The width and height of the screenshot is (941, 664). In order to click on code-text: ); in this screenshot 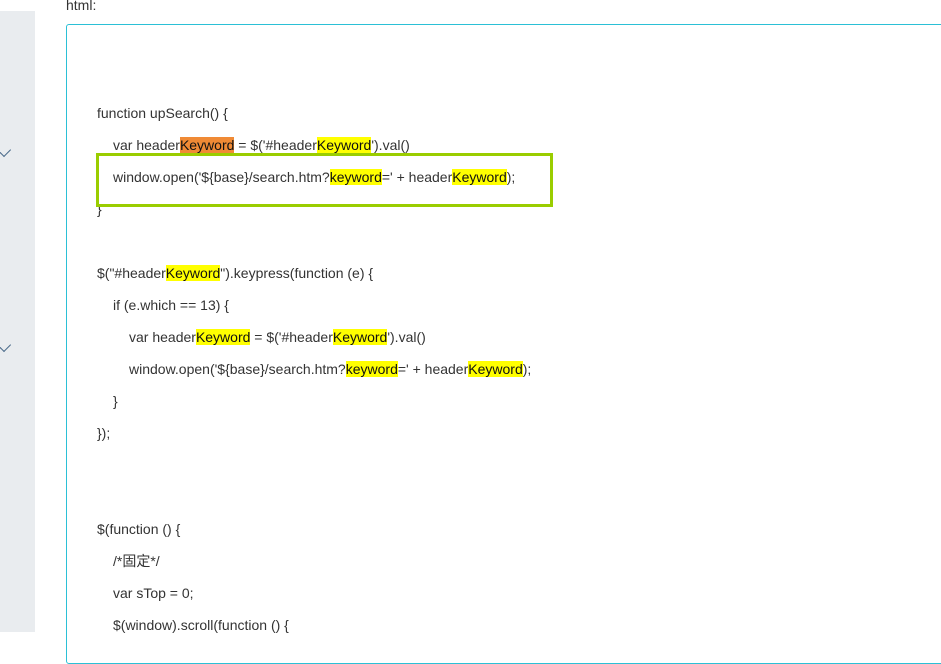, I will do `click(527, 369)`.